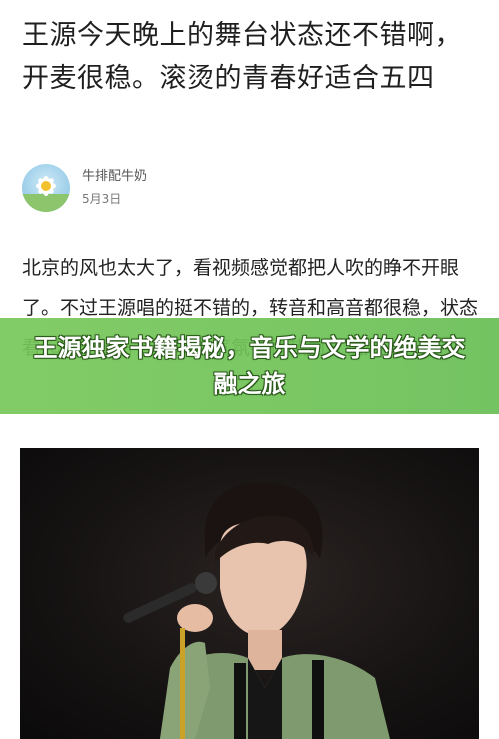 Image resolution: width=499 pixels, height=739 pixels. I want to click on avatar, so click(46, 188).